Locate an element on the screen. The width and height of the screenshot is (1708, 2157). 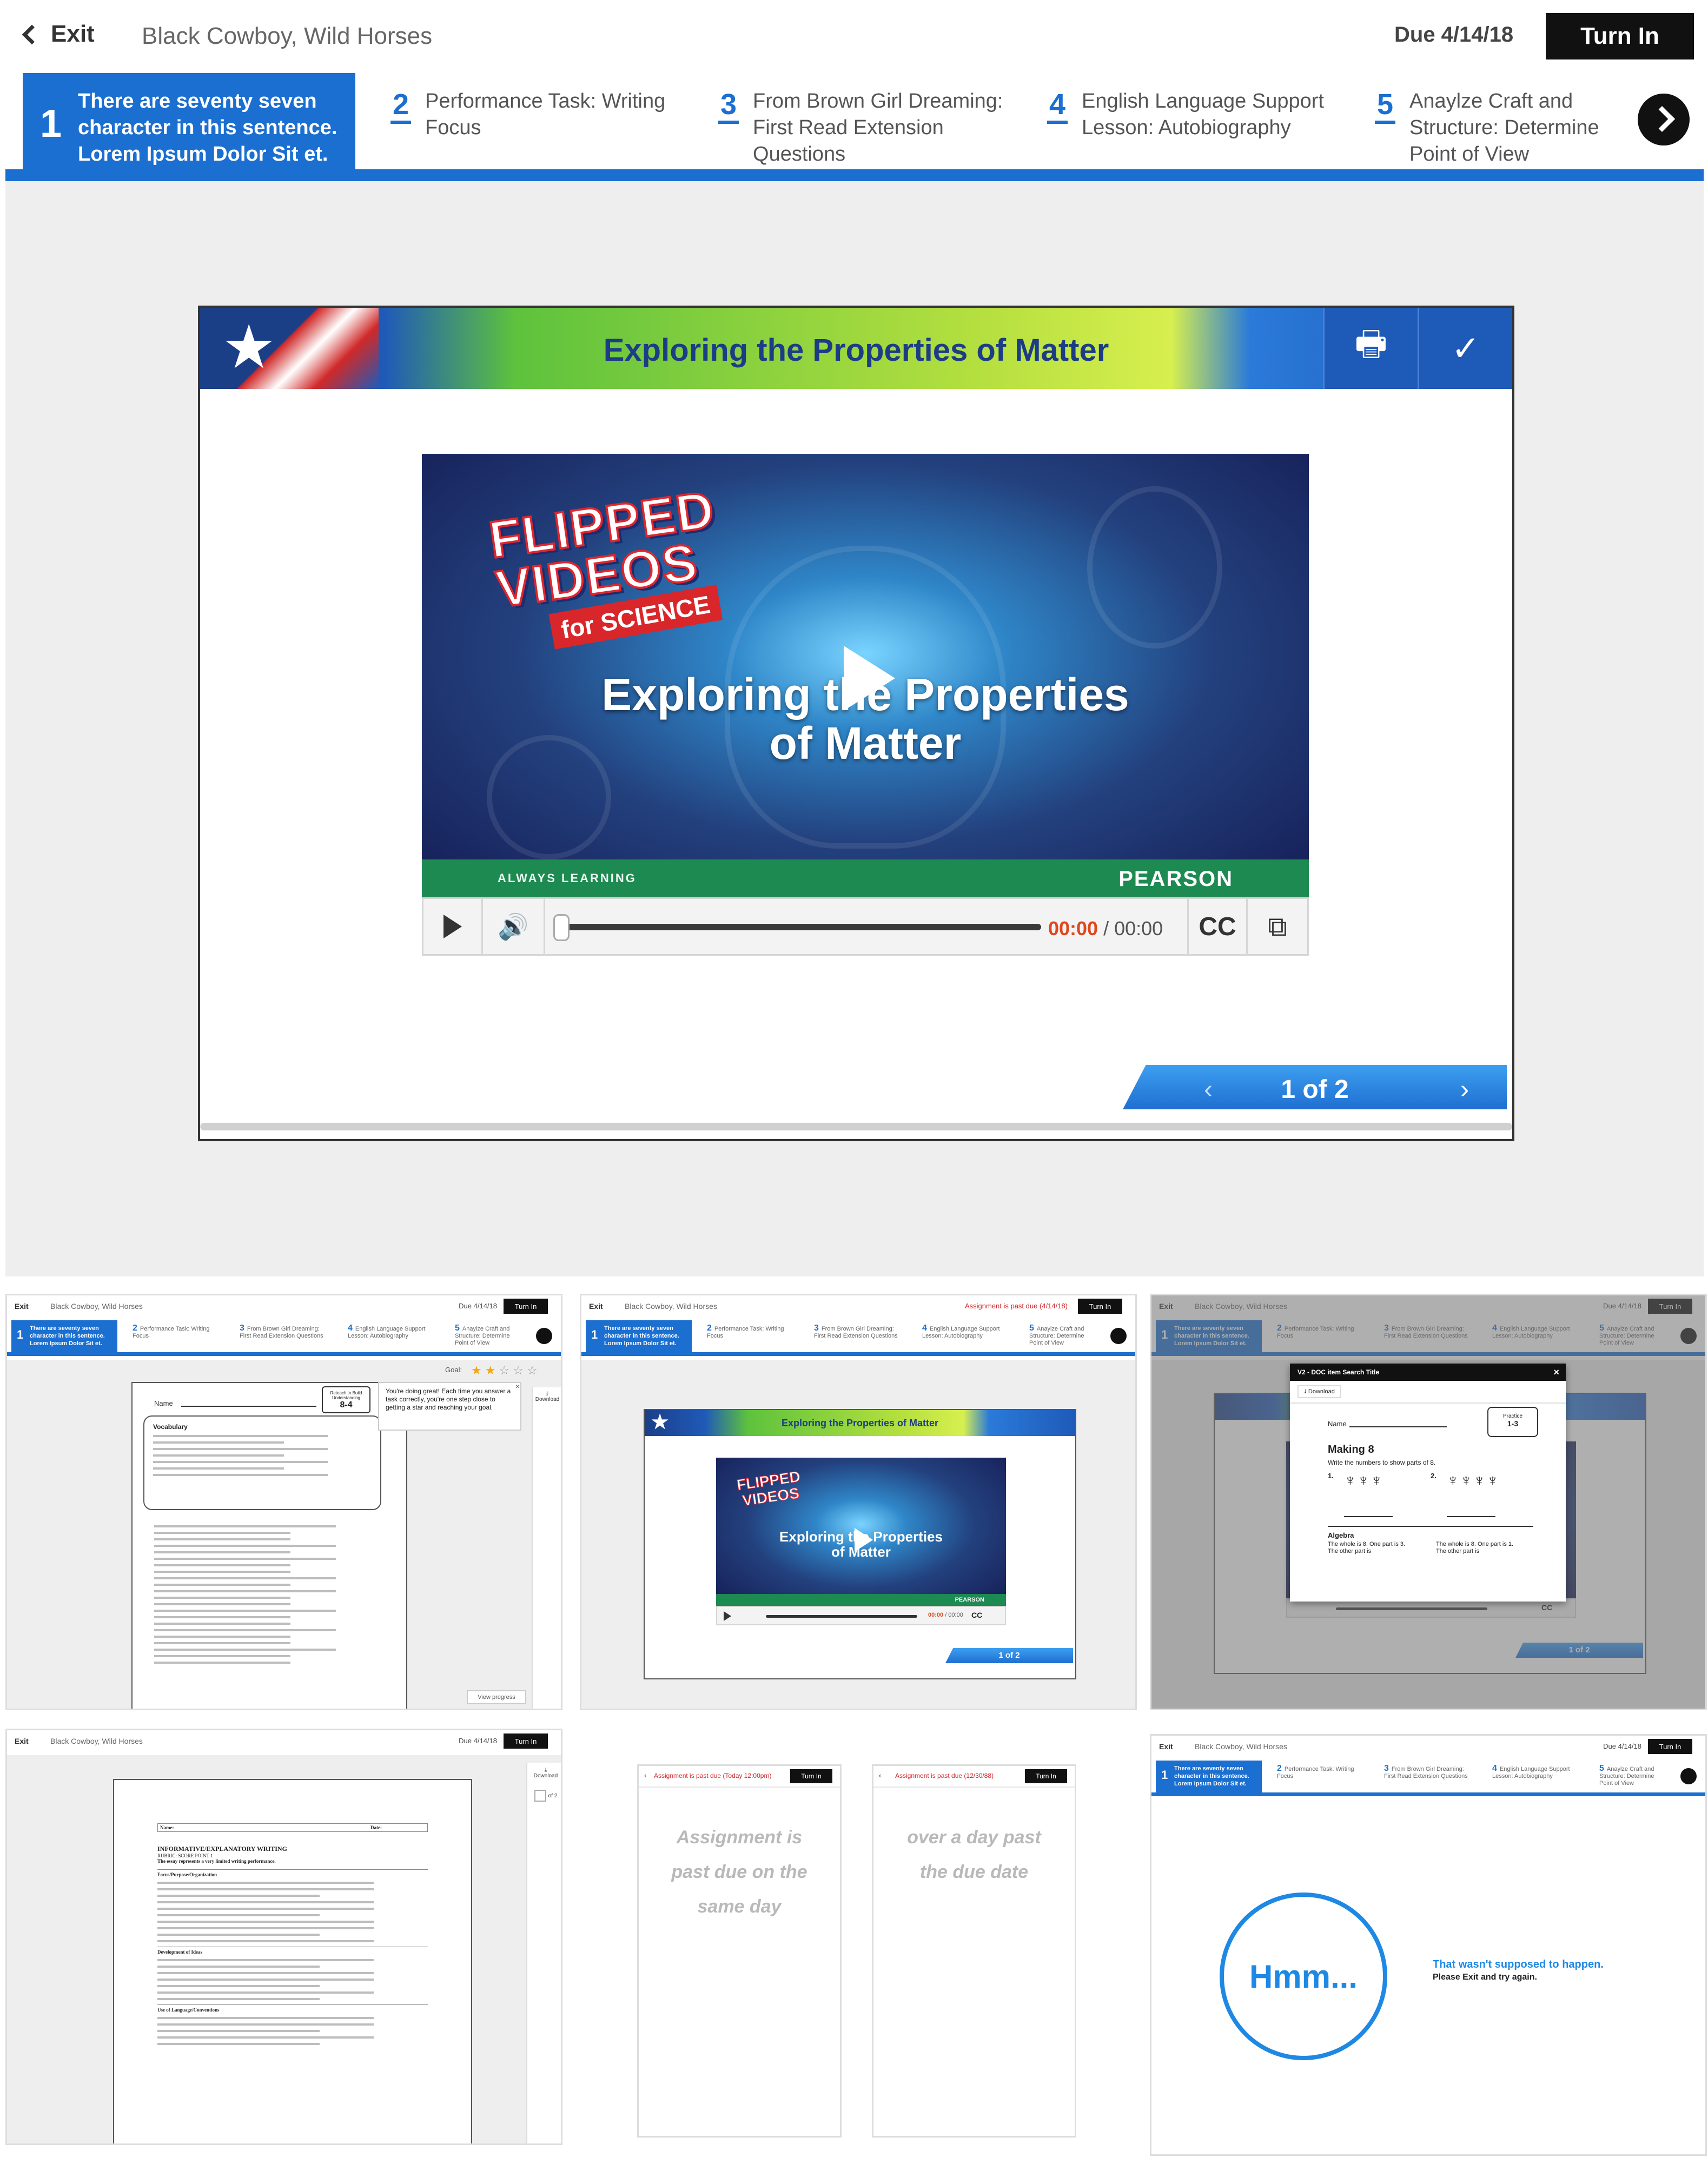
task-tab-2: 2 Performance Task: Writing Focus is located at coordinates (534, 121).